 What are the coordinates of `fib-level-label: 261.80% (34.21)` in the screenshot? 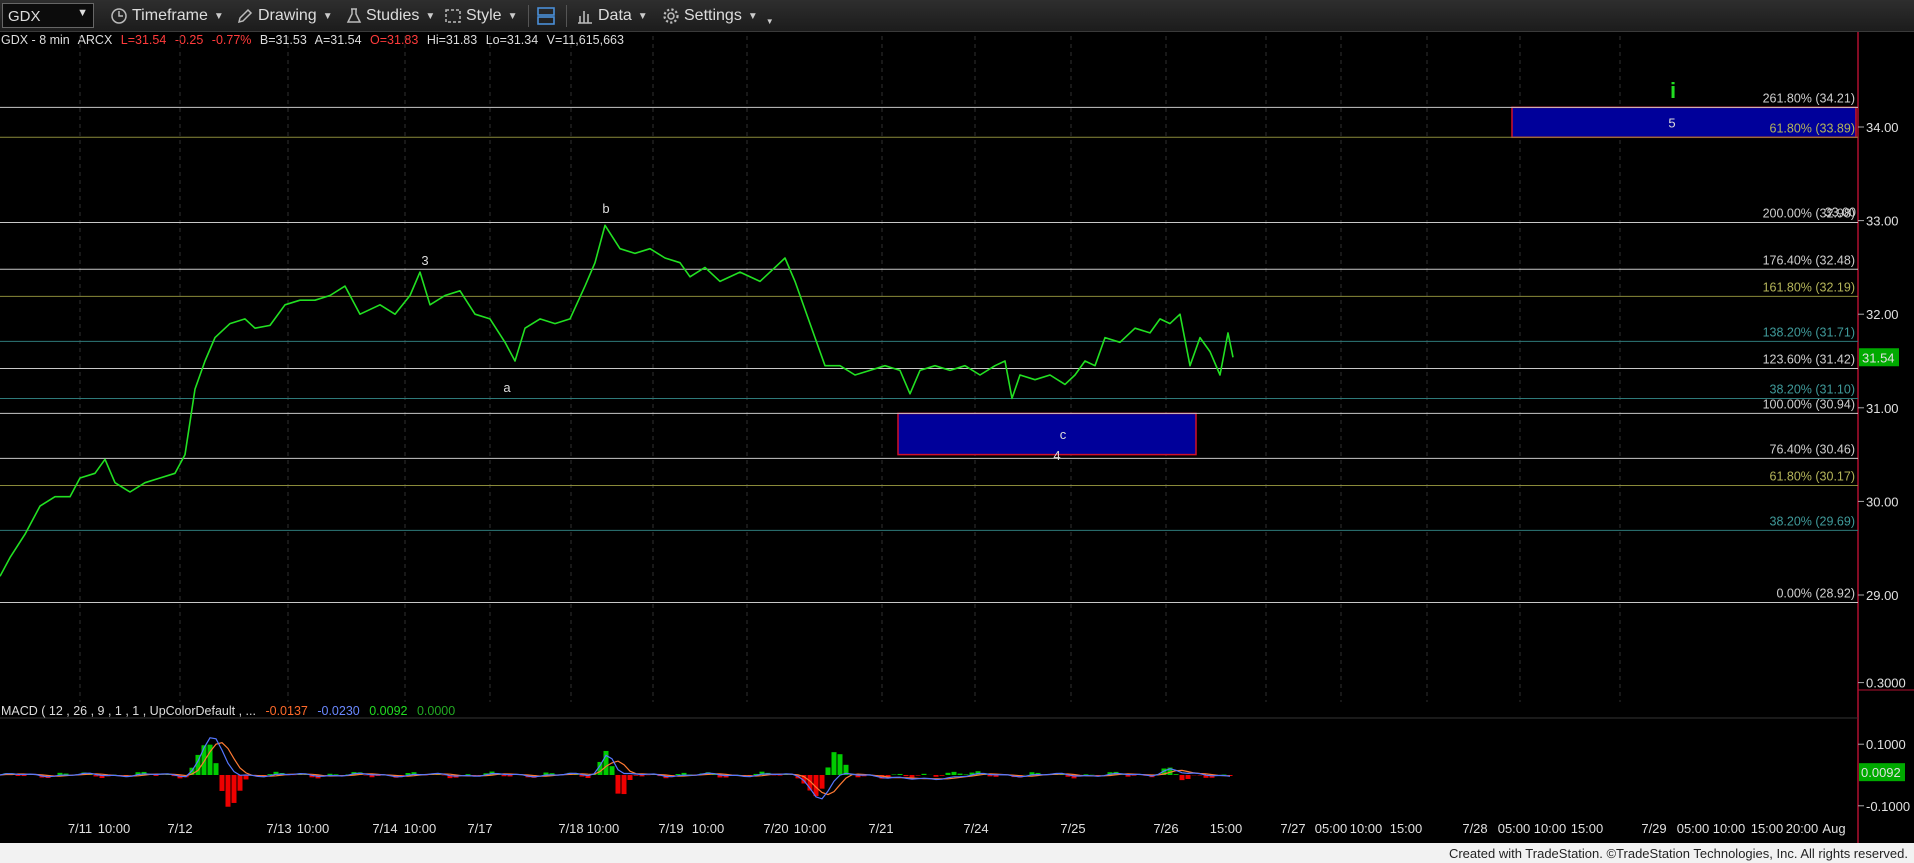 It's located at (1809, 98).